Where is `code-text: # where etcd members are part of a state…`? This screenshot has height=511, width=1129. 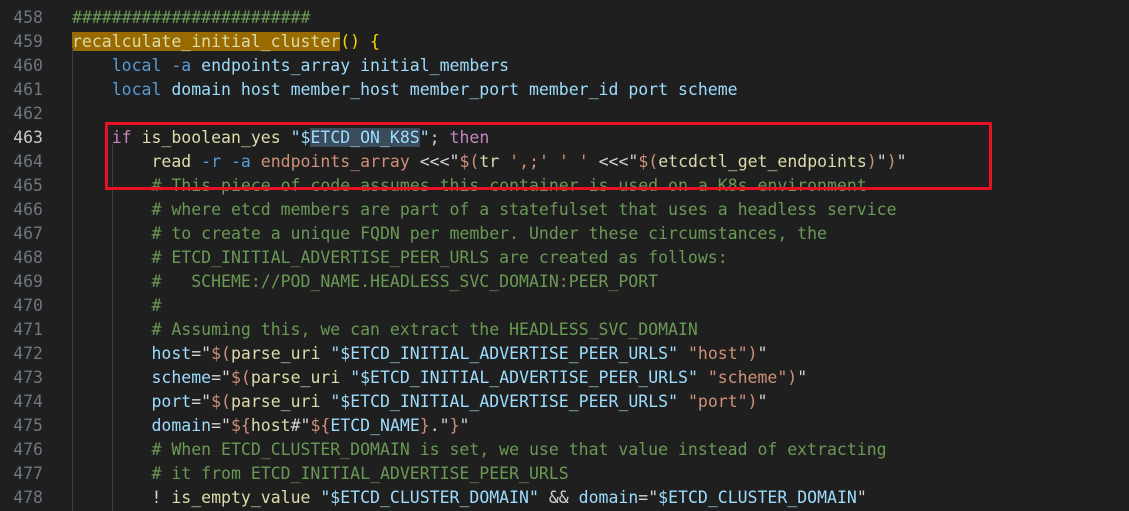
code-text: # where etcd members are part of a state… is located at coordinates (484, 210).